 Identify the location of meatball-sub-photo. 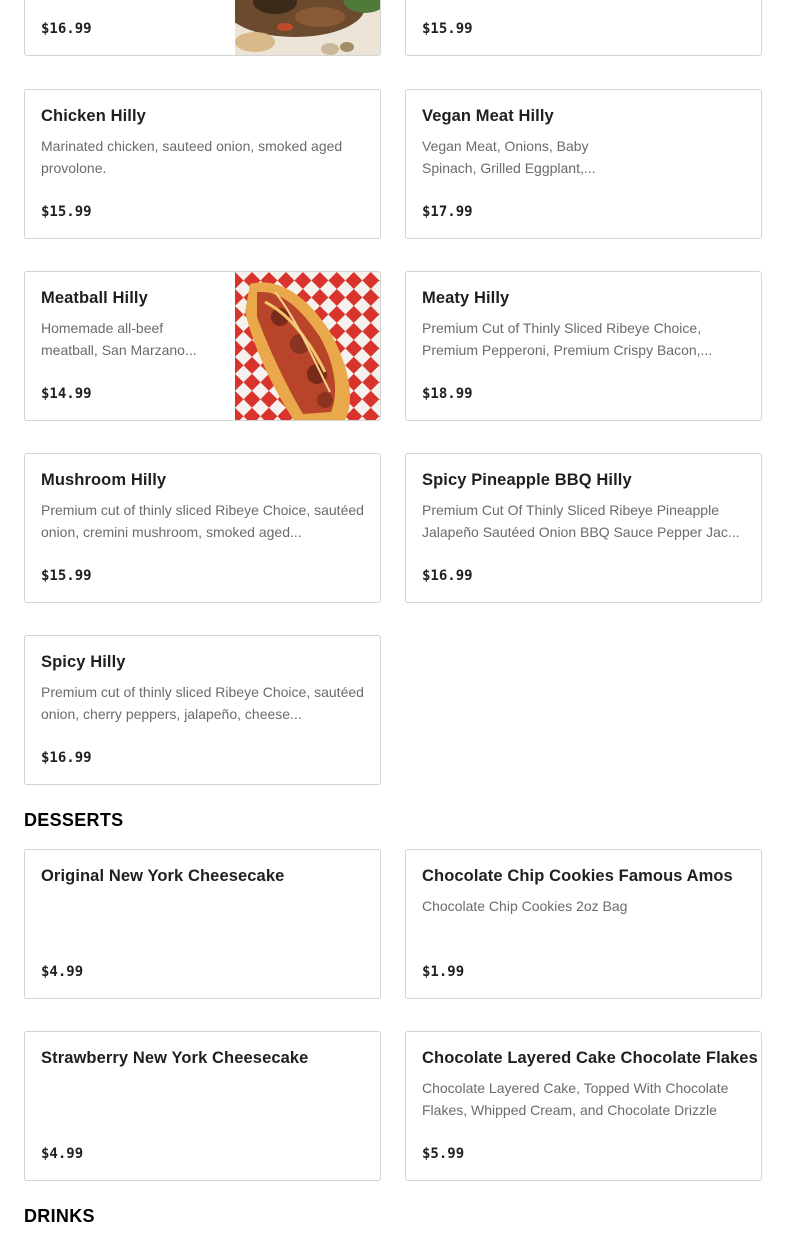
(307, 346).